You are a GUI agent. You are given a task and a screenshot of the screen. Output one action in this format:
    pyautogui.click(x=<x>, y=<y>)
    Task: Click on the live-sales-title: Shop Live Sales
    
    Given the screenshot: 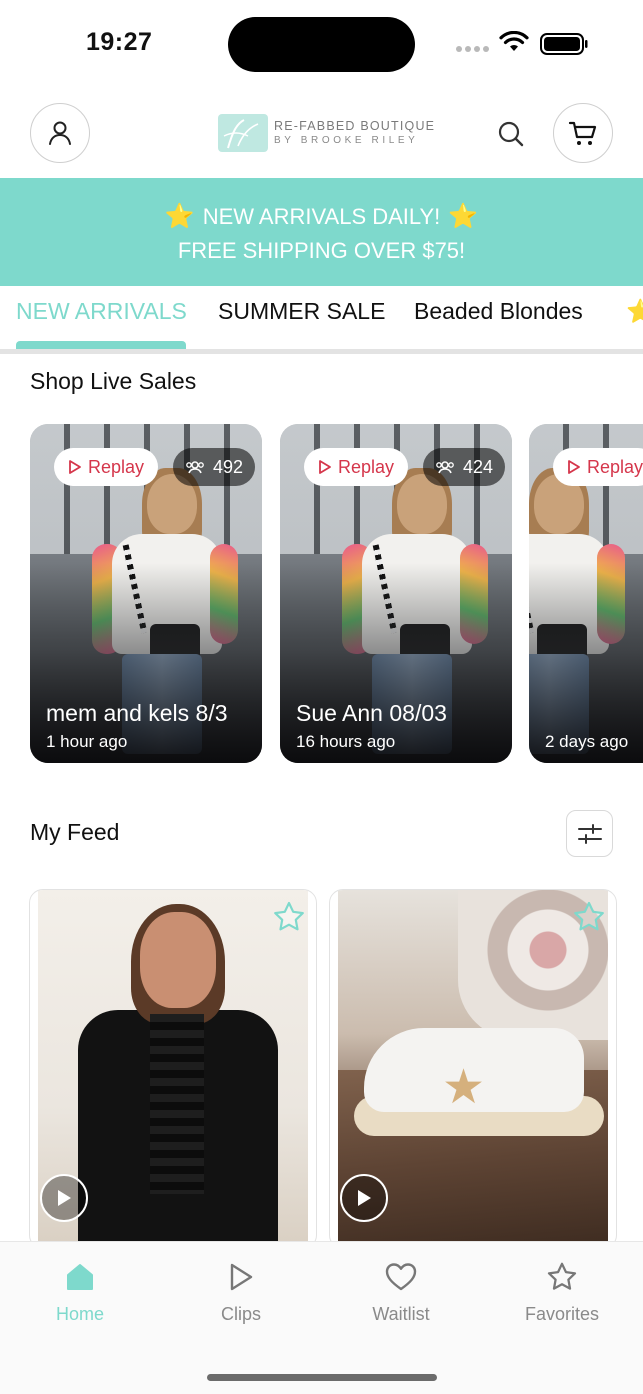 What is the action you would take?
    pyautogui.click(x=113, y=381)
    